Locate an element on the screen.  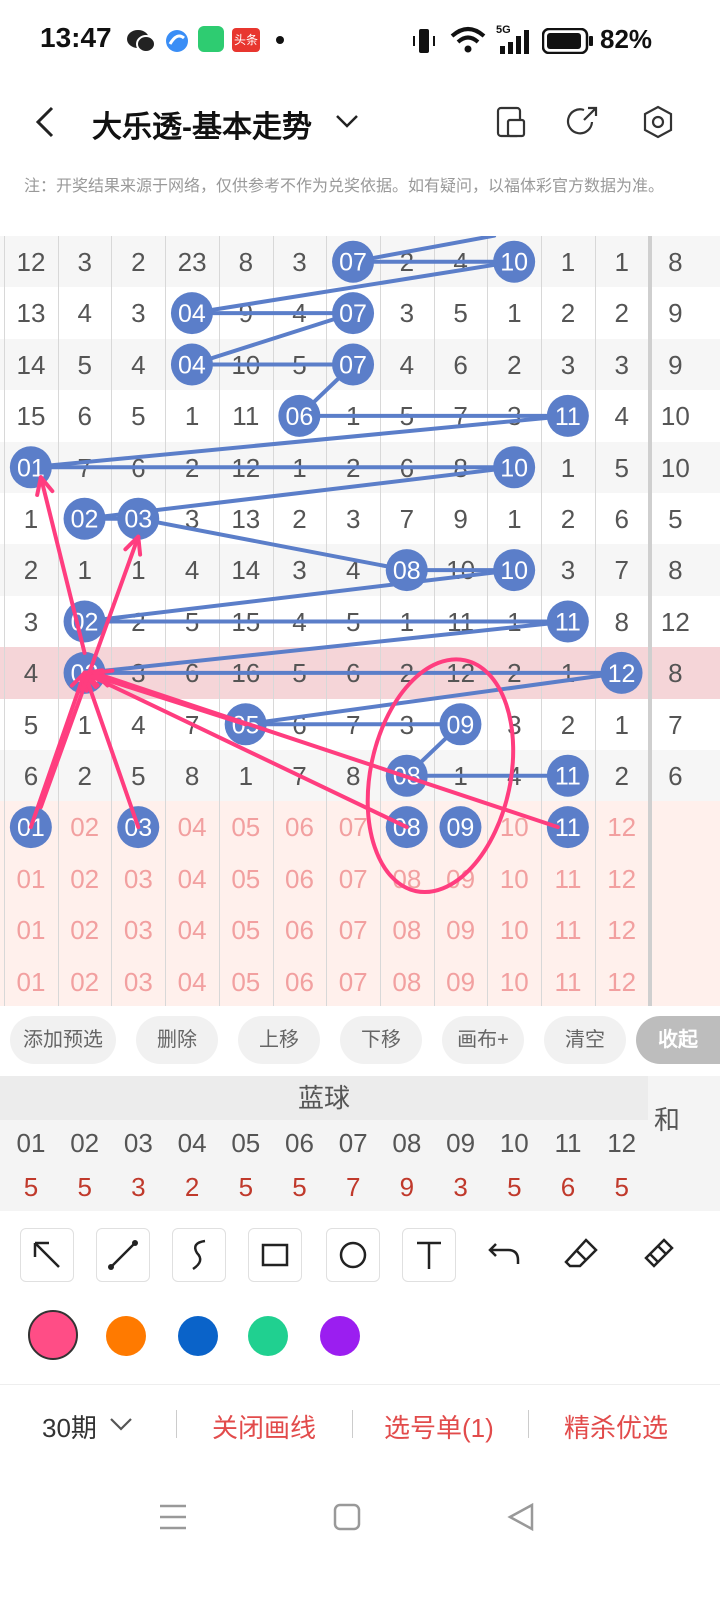
trend-ball: 09 is located at coordinates (460, 724).